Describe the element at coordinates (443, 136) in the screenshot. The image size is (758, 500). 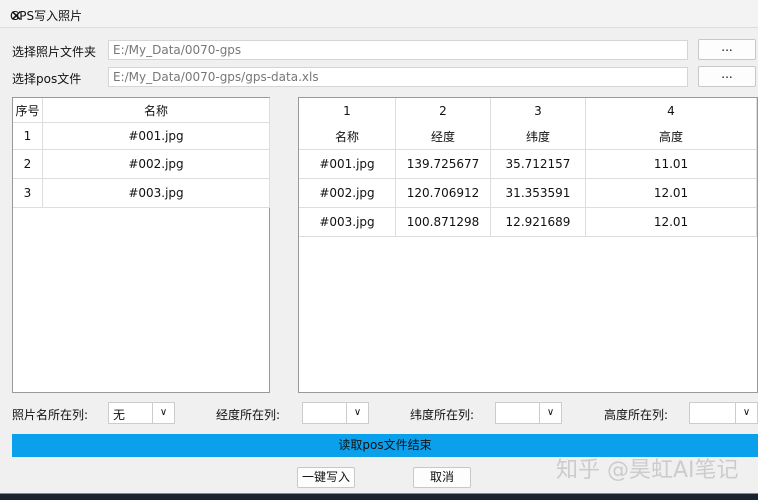
I see `column-header: 经度` at that location.